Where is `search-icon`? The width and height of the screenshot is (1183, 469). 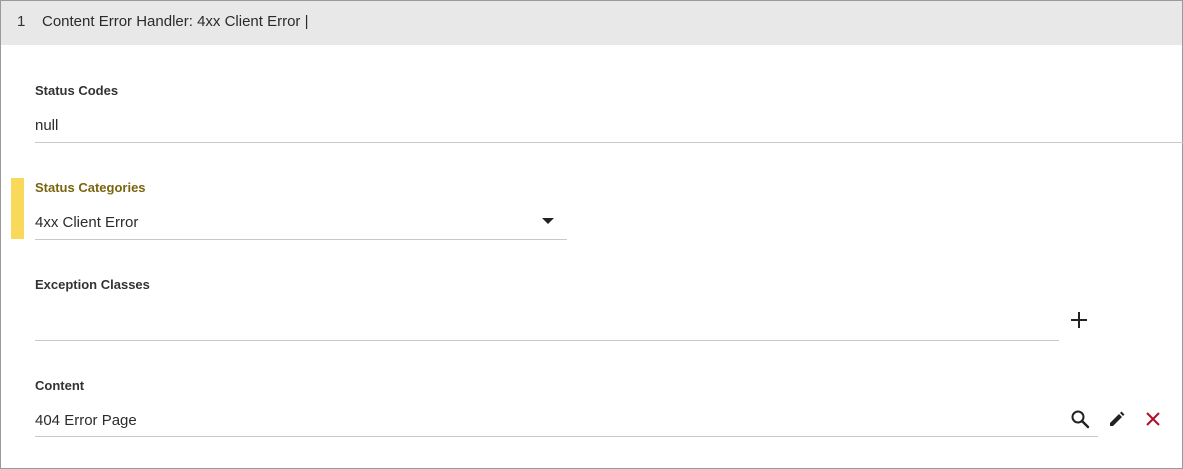 search-icon is located at coordinates (1080, 419).